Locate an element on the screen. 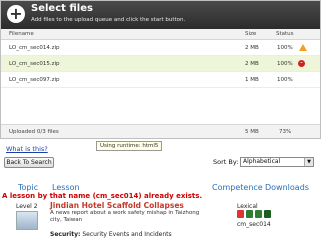  delete-icon: – is located at coordinates (301, 63).